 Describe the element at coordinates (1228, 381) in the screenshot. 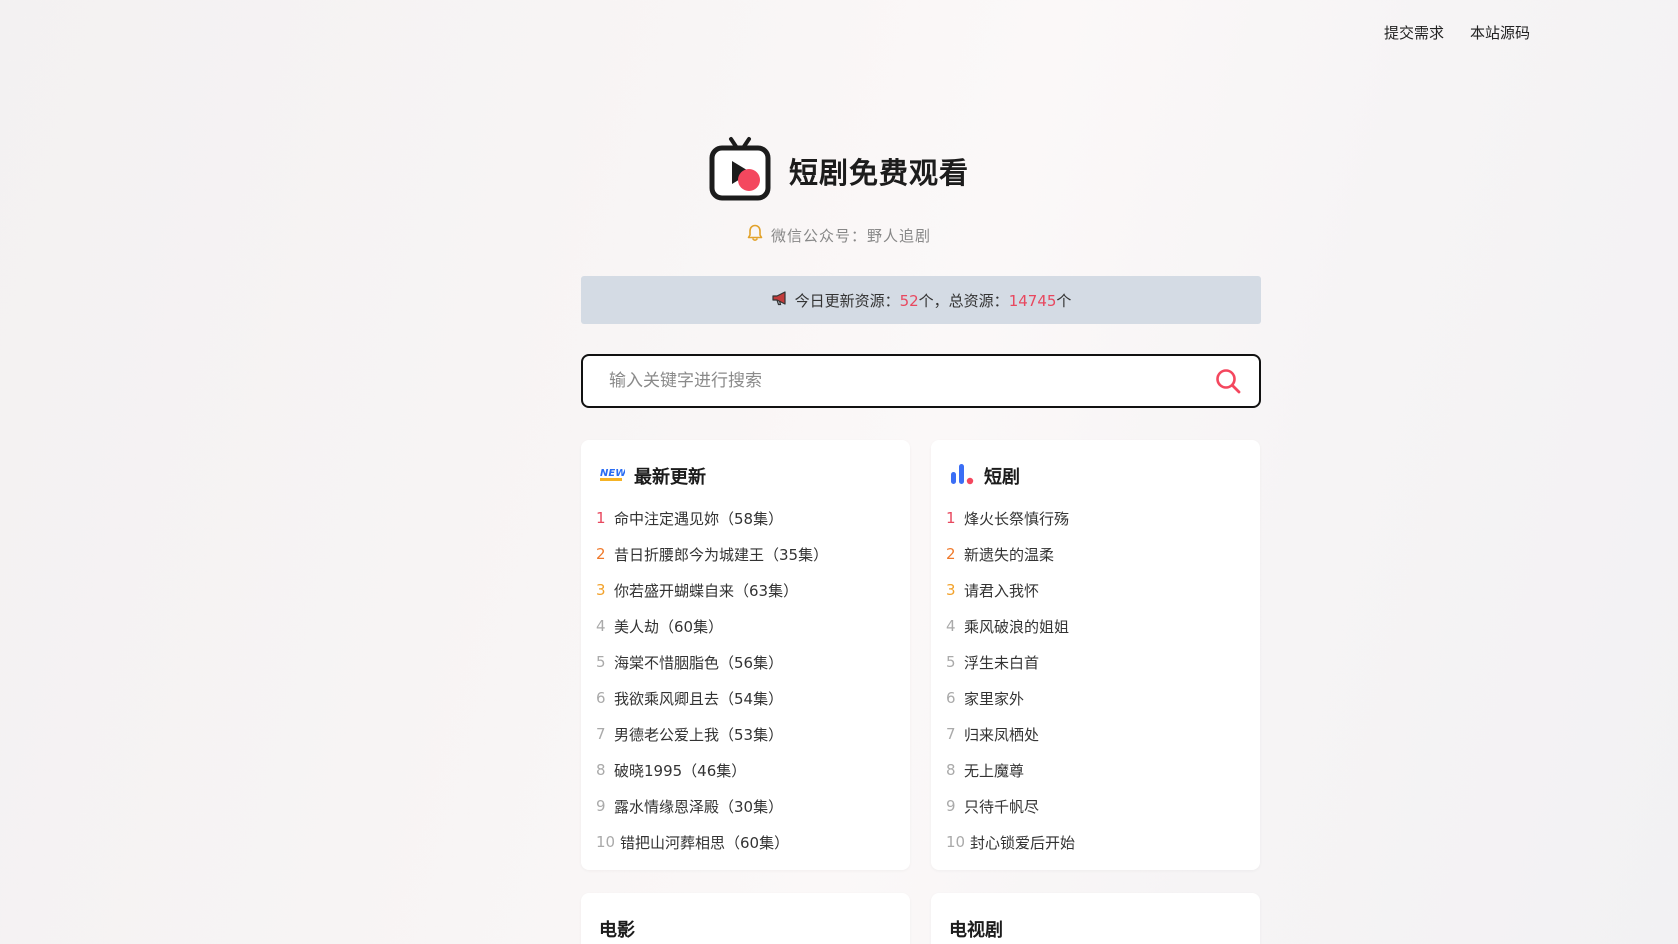

I see `search-icon` at that location.